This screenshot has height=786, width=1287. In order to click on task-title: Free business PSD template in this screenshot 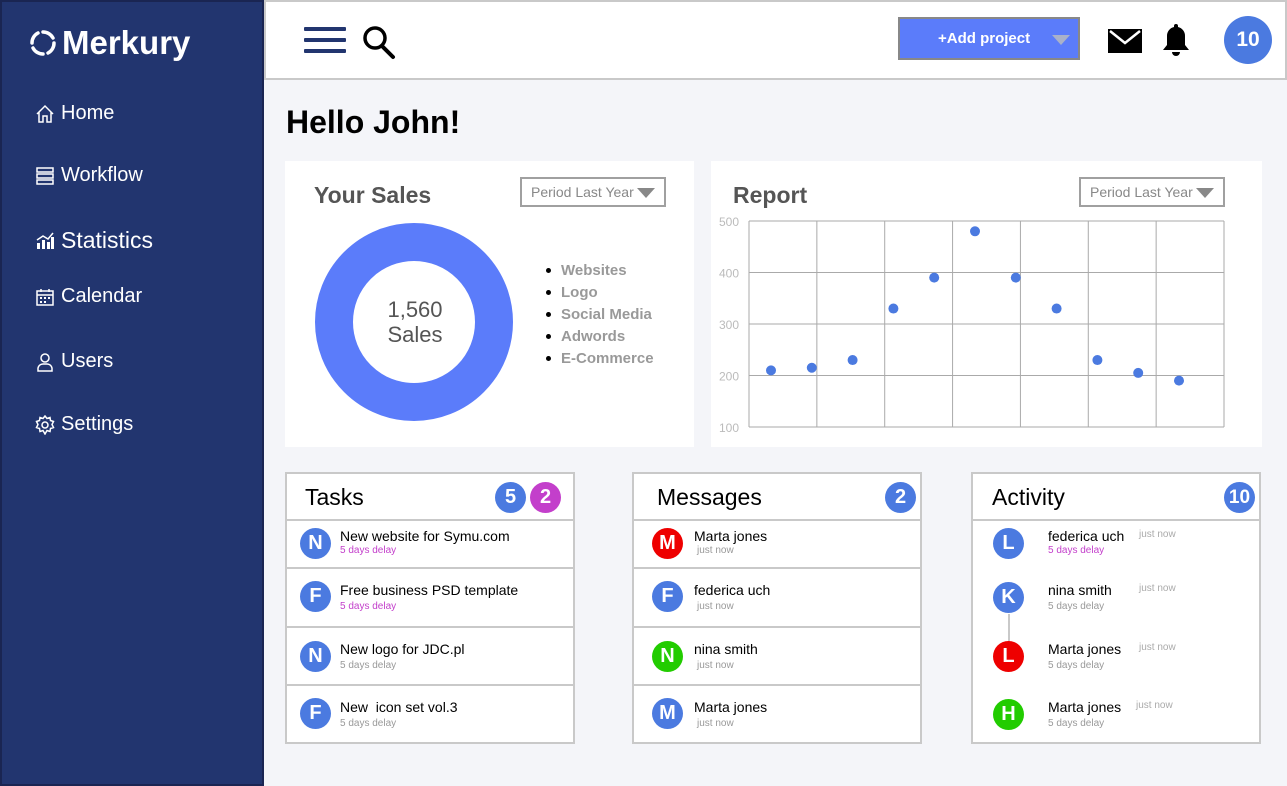, I will do `click(429, 590)`.